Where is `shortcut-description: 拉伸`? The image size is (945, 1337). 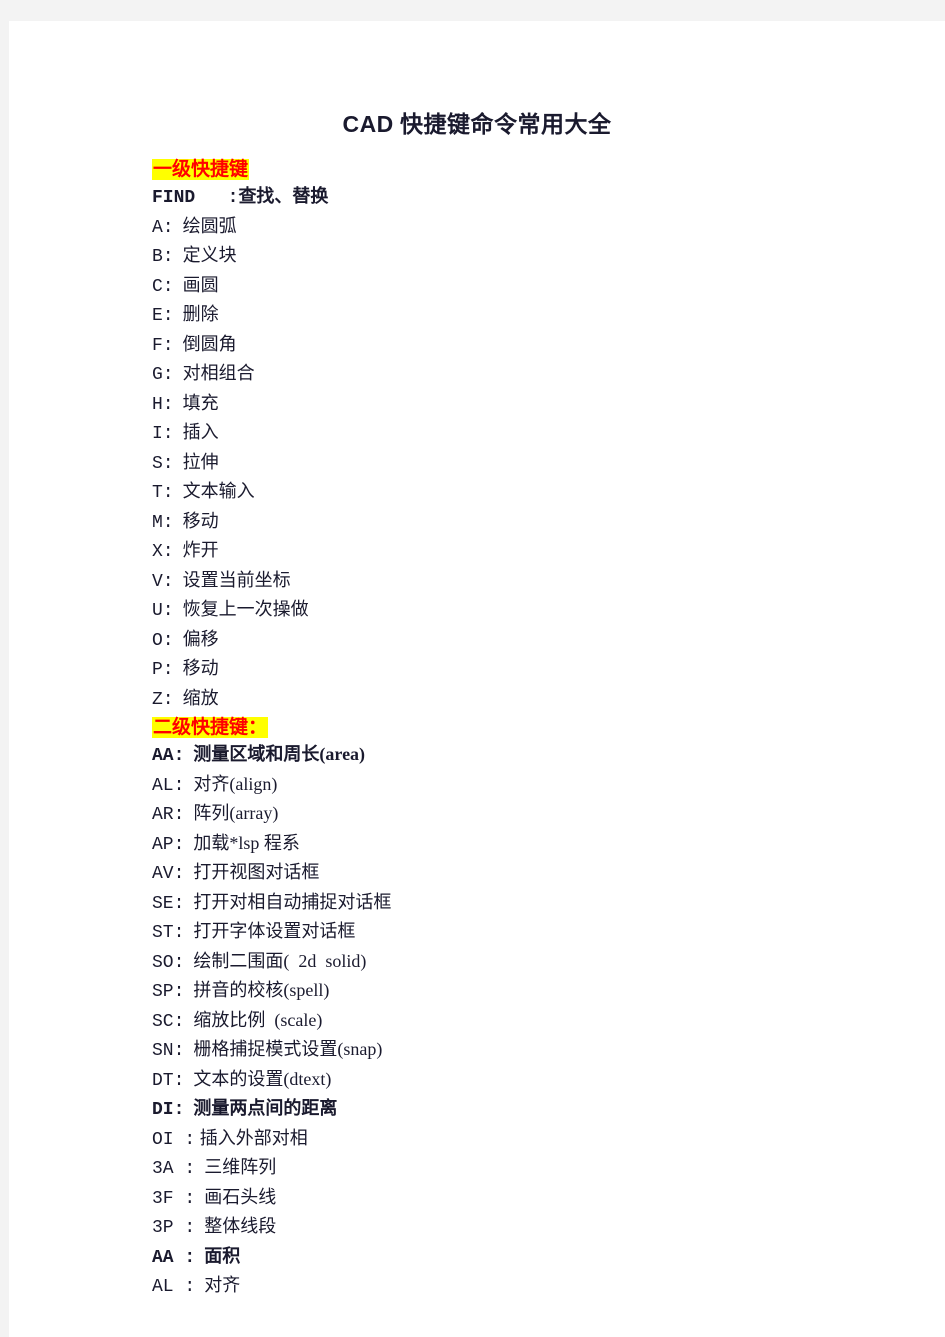
shortcut-description: 拉伸 is located at coordinates (196, 461).